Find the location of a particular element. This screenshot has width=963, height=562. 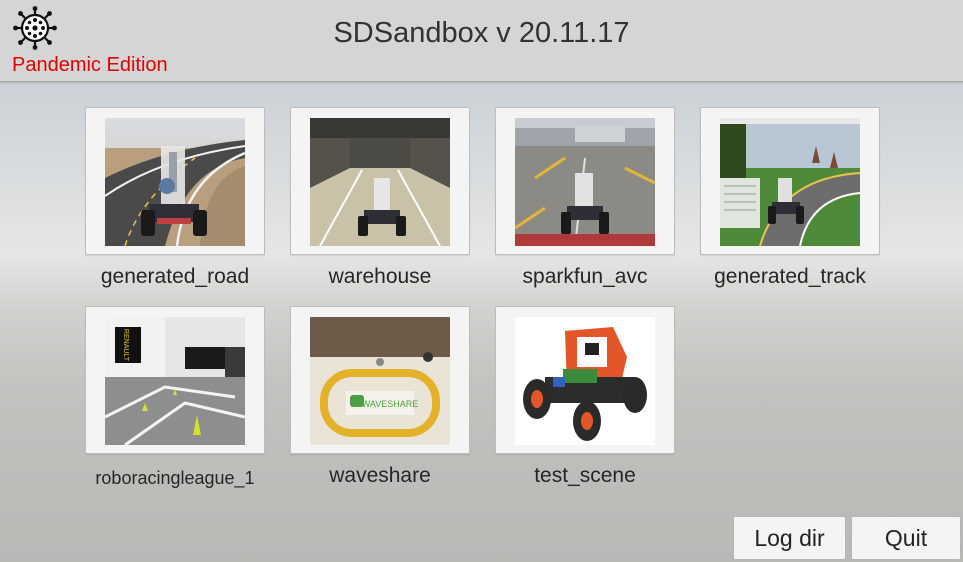

scene-generated-track: generated_track is located at coordinates (790, 198).